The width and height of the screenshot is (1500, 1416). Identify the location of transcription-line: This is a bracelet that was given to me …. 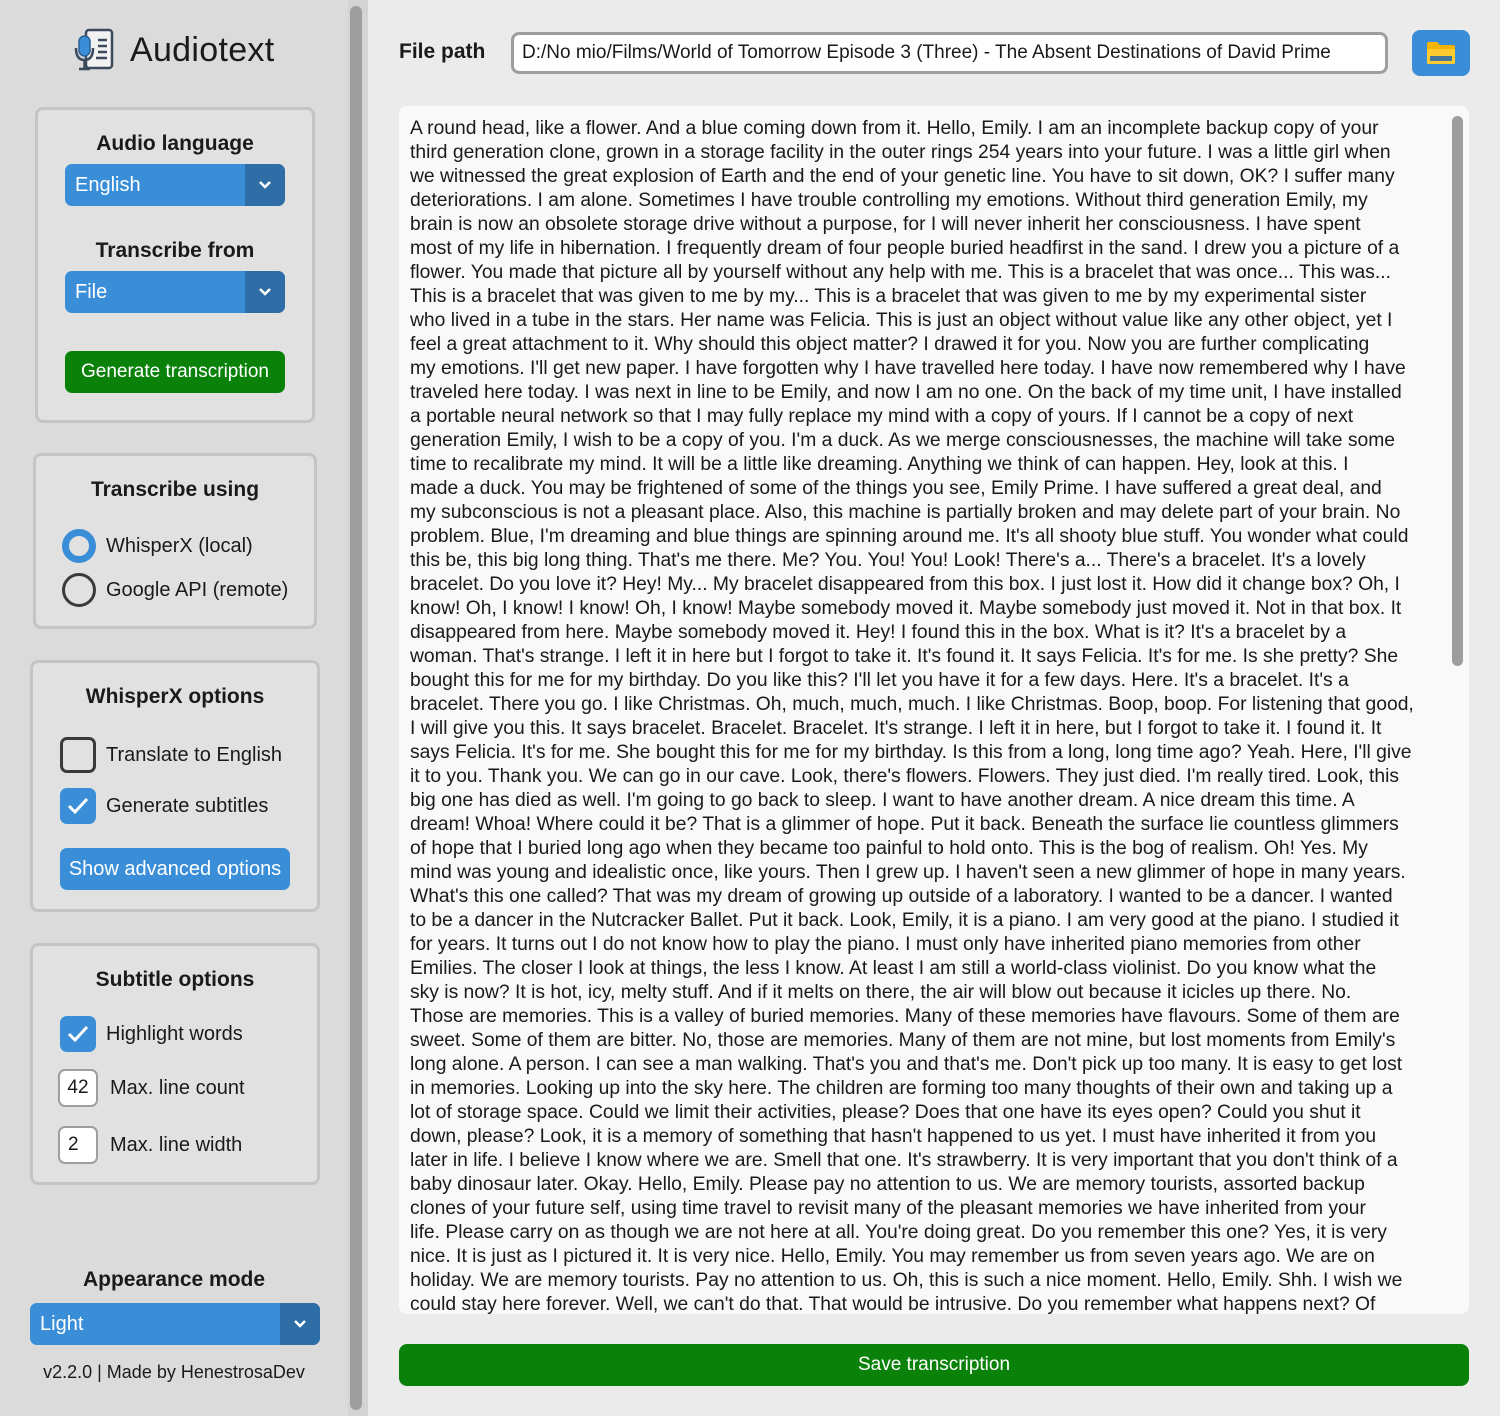
(888, 296).